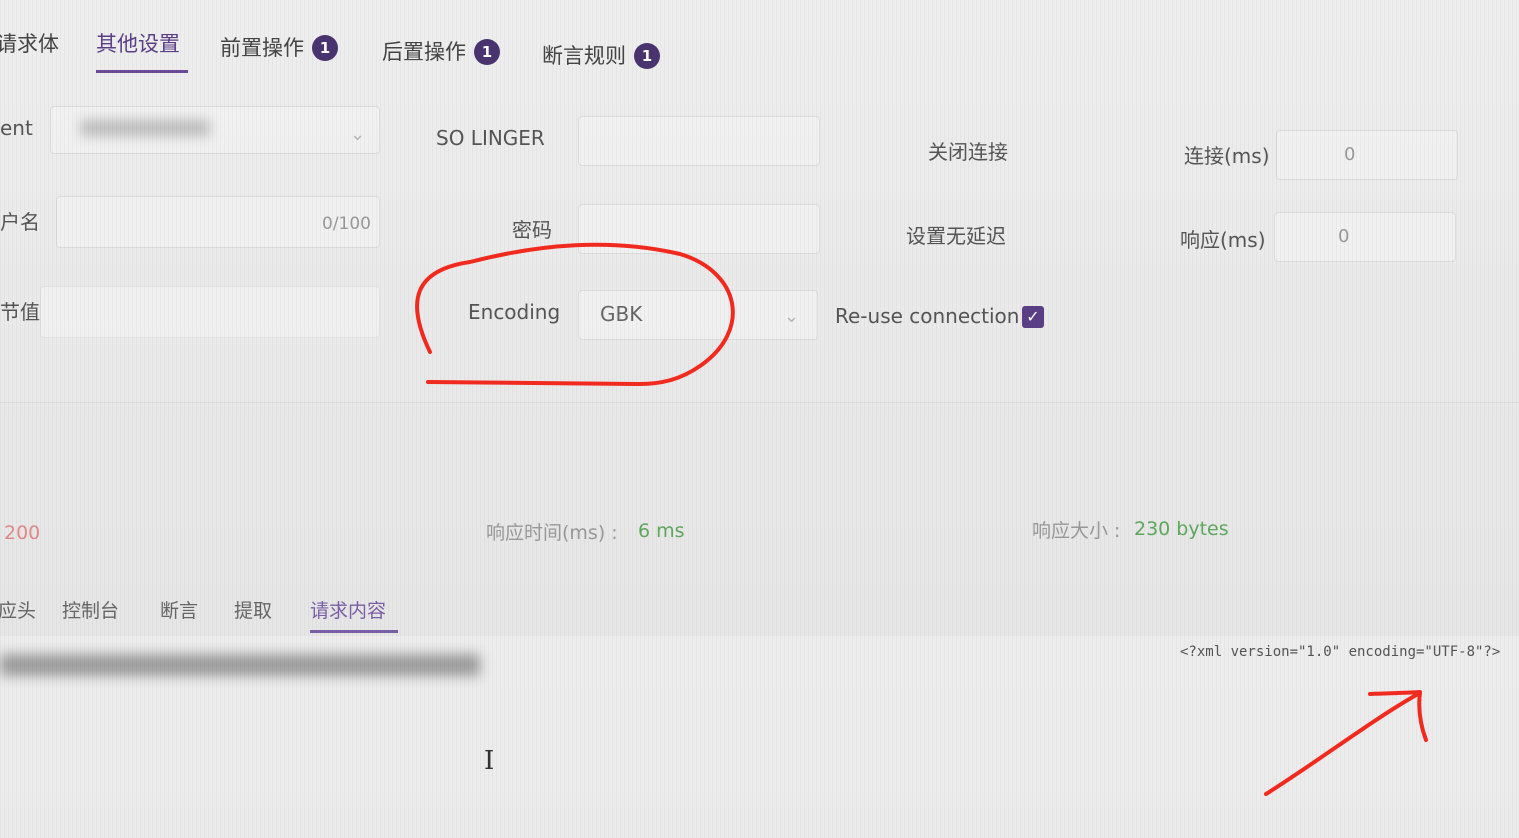  I want to click on password-label: 密码, so click(532, 230).